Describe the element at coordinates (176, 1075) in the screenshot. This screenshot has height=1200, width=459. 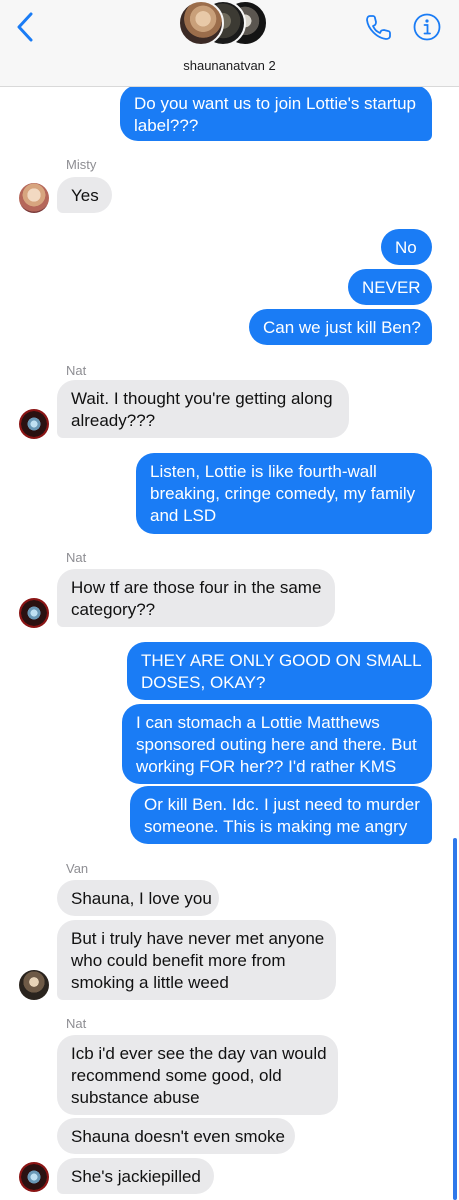
I see `message-text-line: recommend some good, old` at that location.